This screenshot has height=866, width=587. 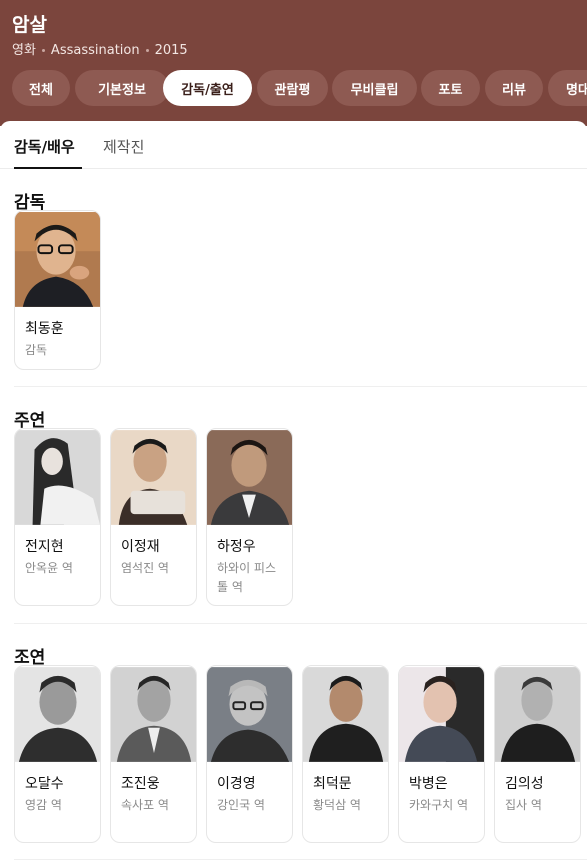 I want to click on person-role: 안옥윤 역, so click(x=49, y=568).